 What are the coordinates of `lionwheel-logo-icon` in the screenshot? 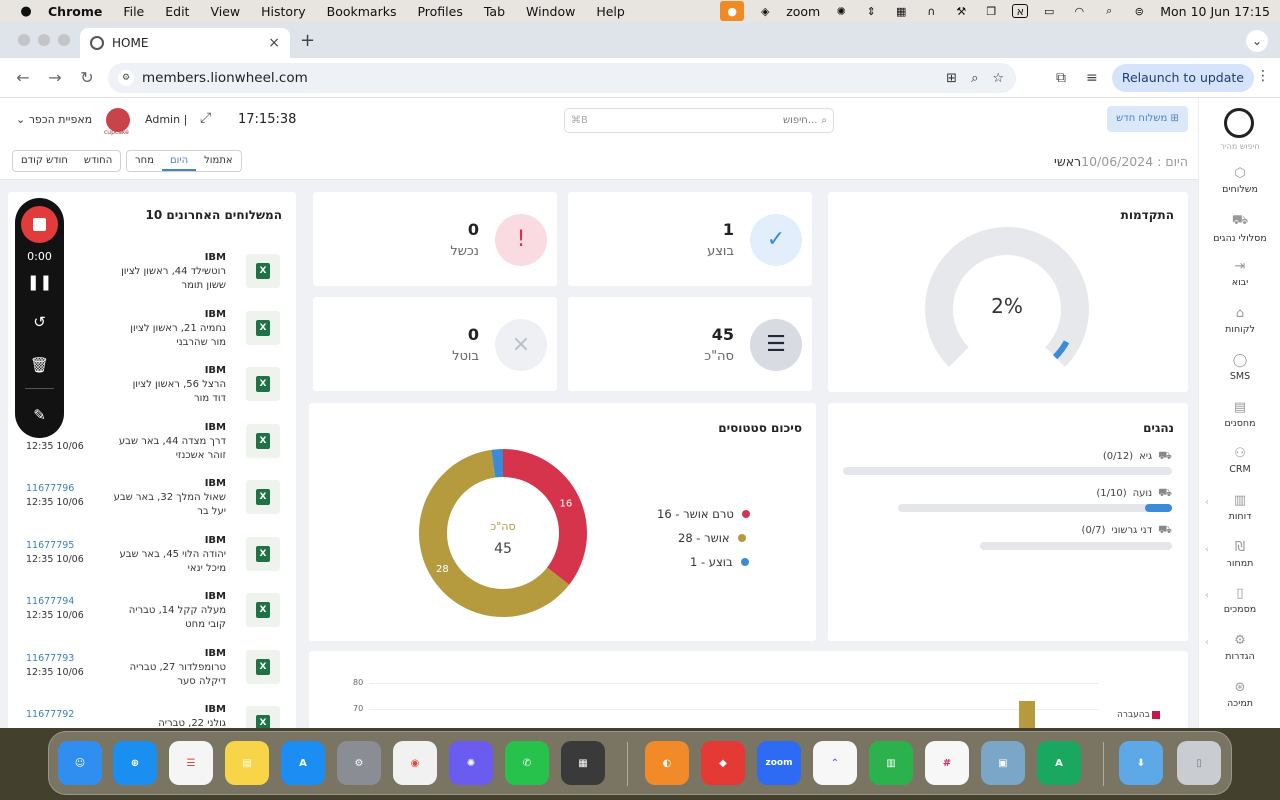 It's located at (1239, 123).